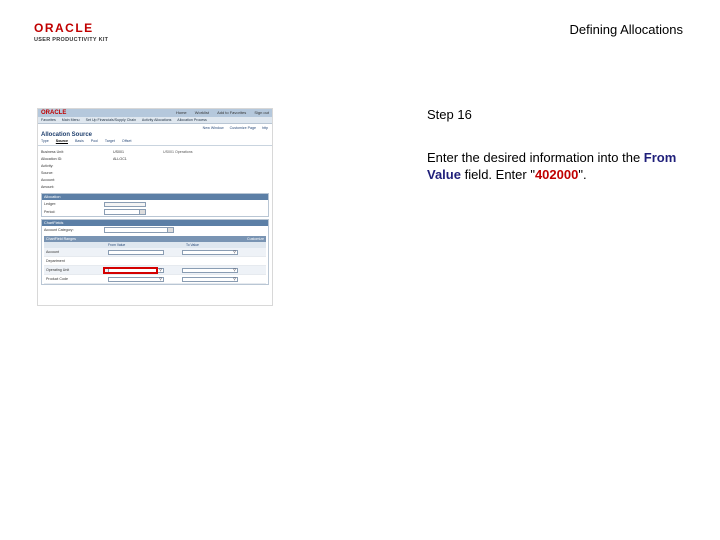 The height and width of the screenshot is (540, 720). Describe the element at coordinates (71, 40) in the screenshot. I see `logo-subtitle: USER PRODUCTIVITY KIT` at that location.